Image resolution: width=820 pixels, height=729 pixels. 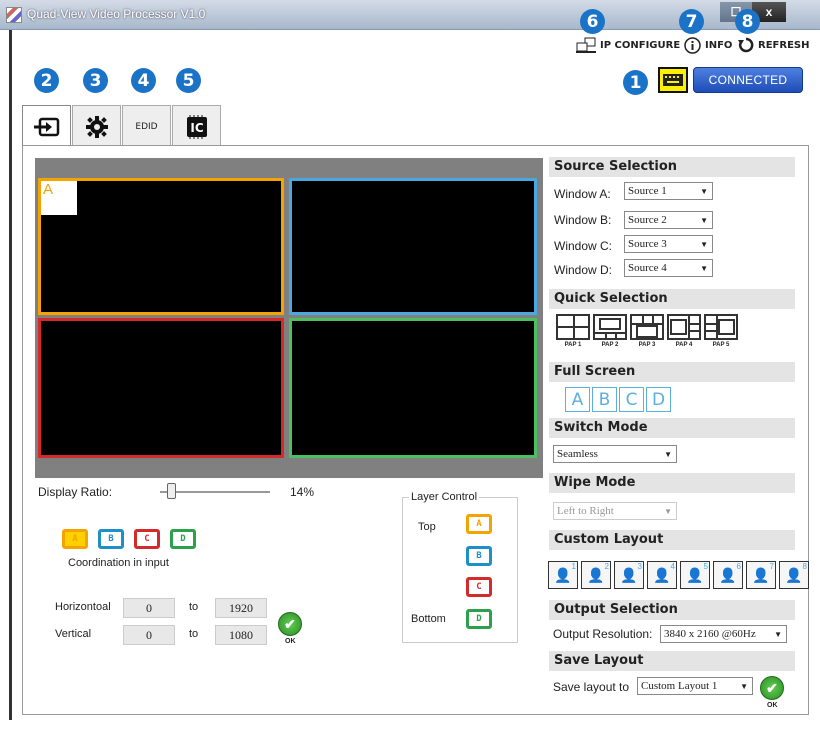 What do you see at coordinates (662, 575) in the screenshot?
I see `custom-layout-4-button: 👤 4` at bounding box center [662, 575].